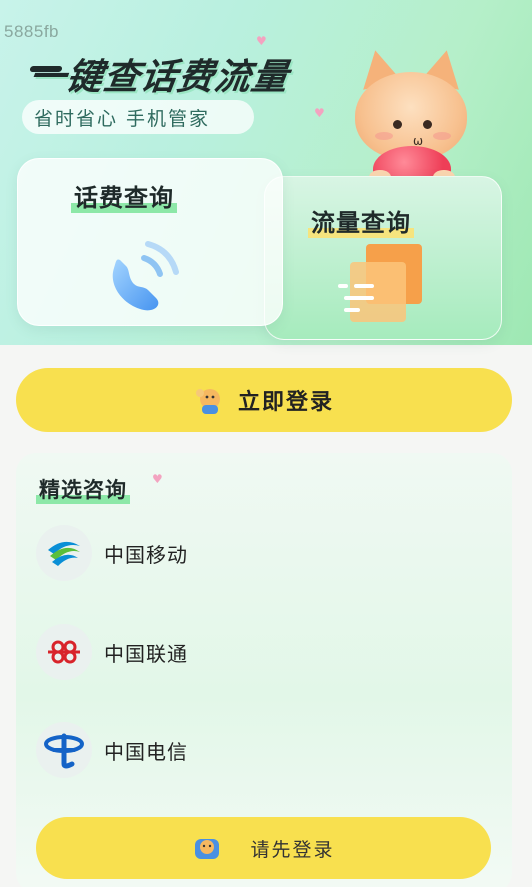  I want to click on operator-name: 中国联通, so click(146, 653).